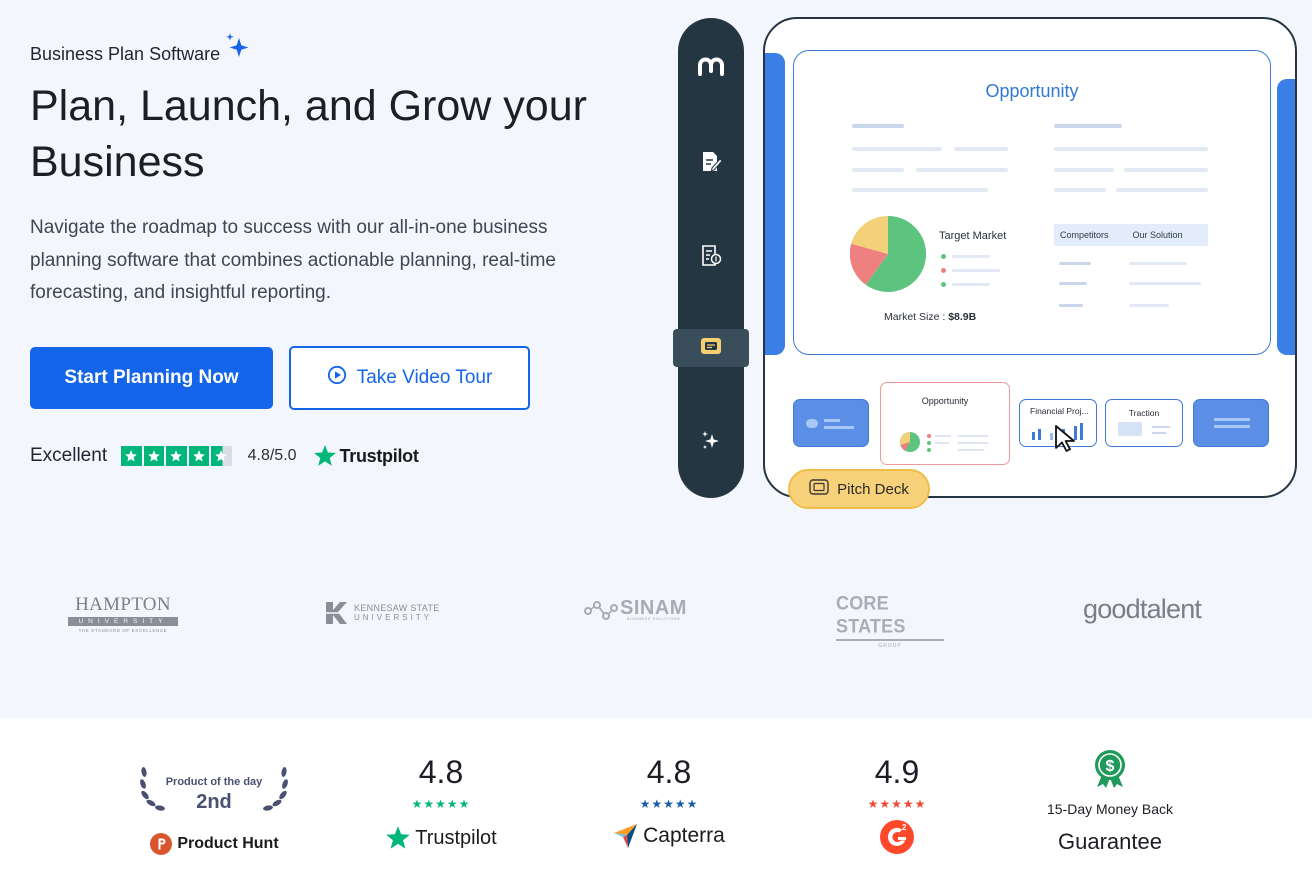 The width and height of the screenshot is (1312, 874). What do you see at coordinates (69, 455) in the screenshot?
I see `rating-label: Excellent` at bounding box center [69, 455].